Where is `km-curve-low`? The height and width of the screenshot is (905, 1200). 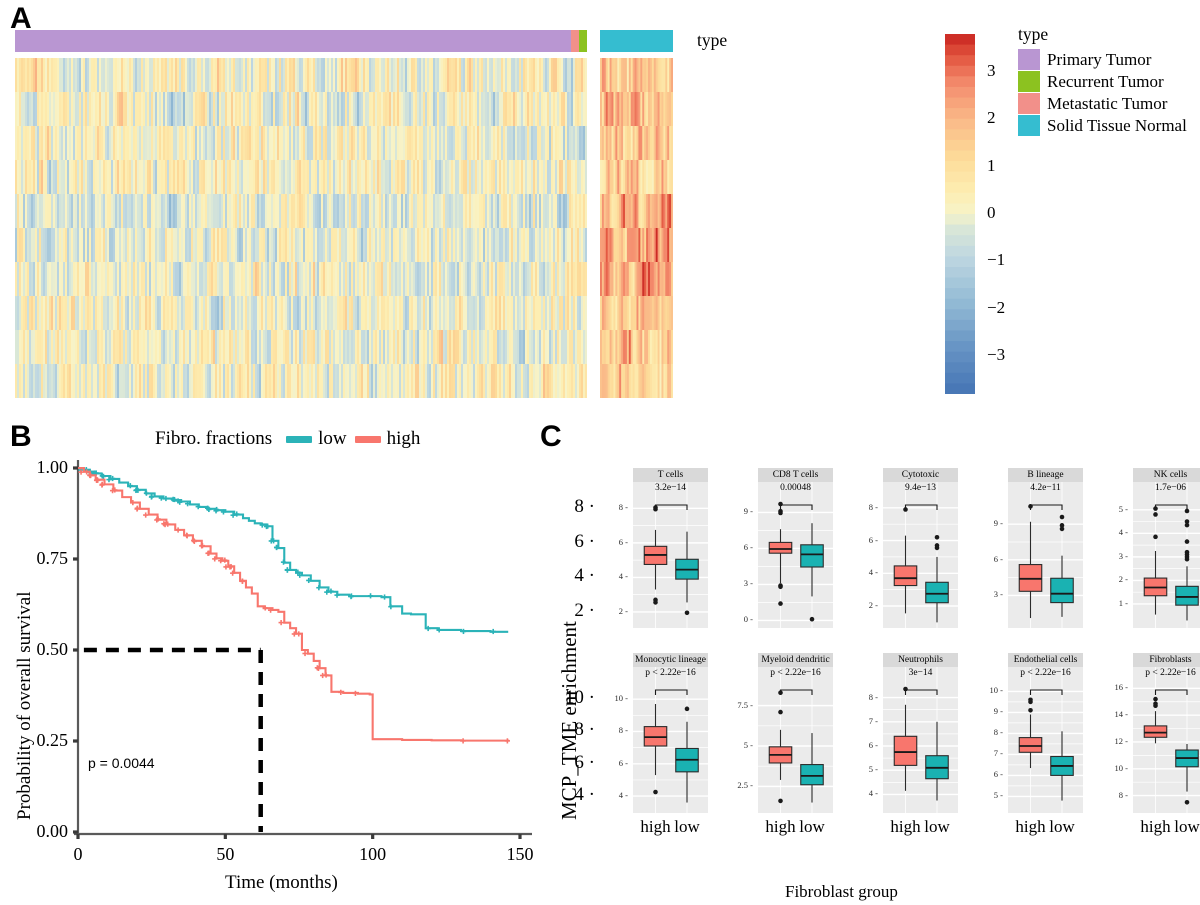
km-curve-low is located at coordinates (293, 549).